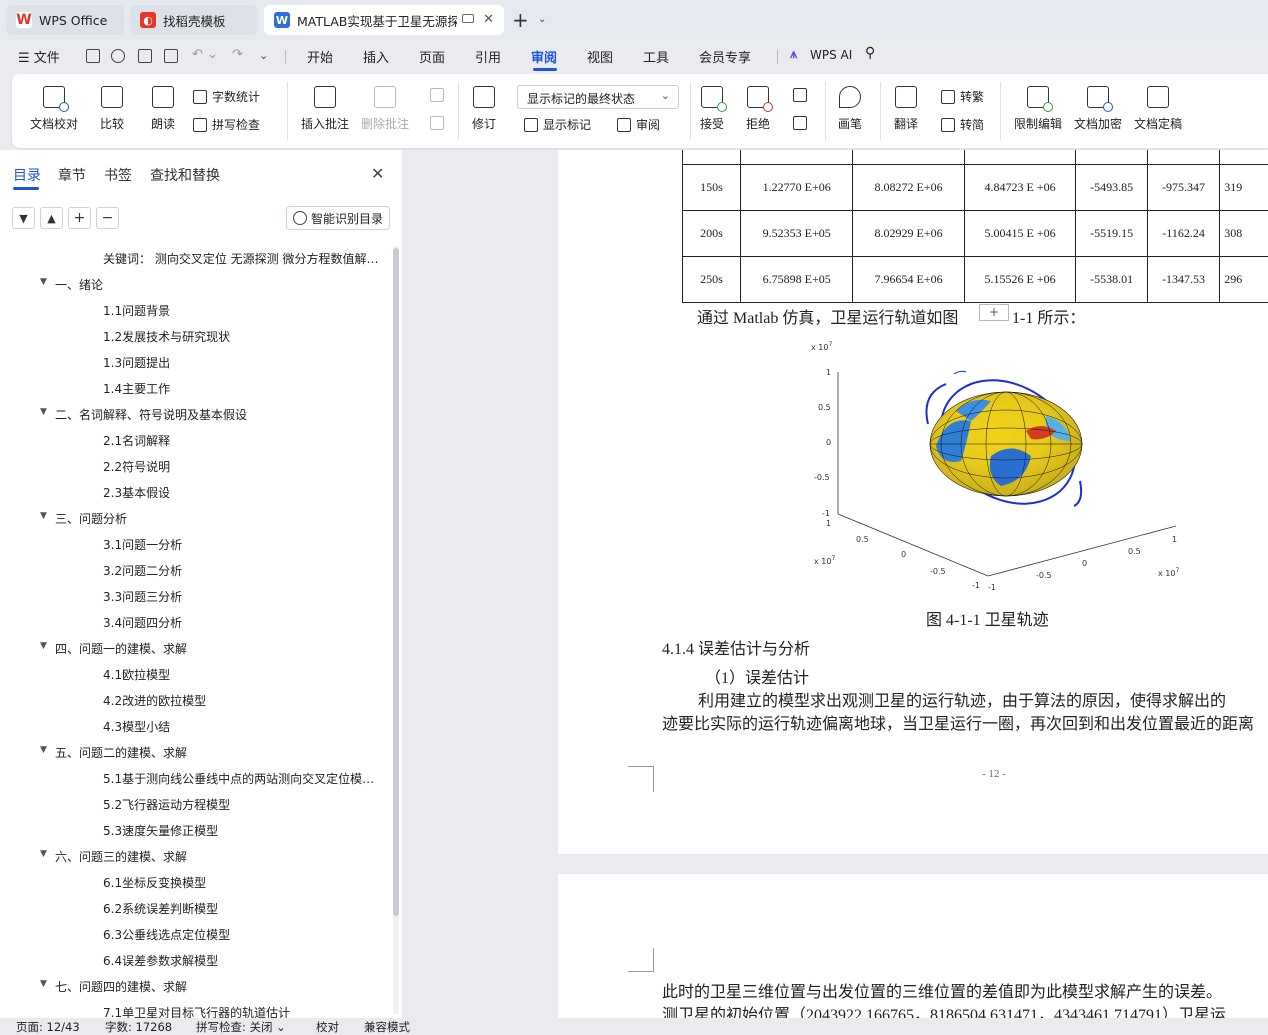  I want to click on toc-item: 1.4主要工作, so click(244, 388).